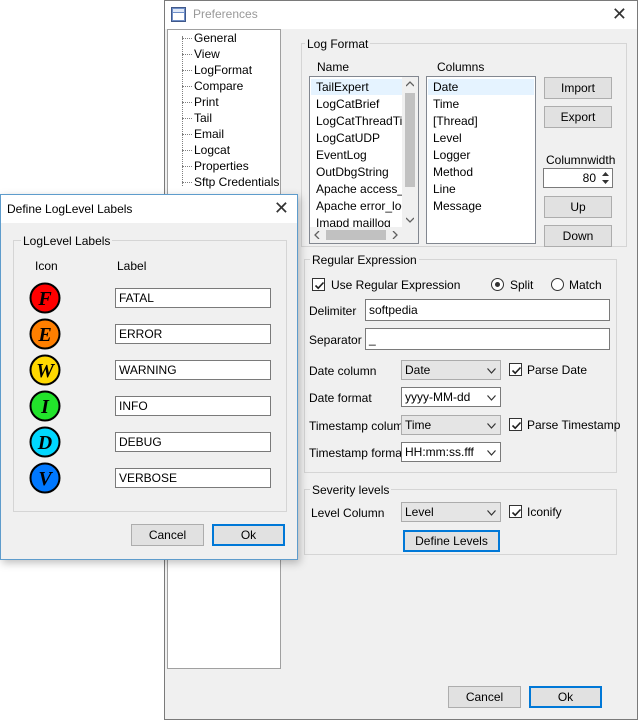 Image resolution: width=638 pixels, height=720 pixels. I want to click on format-name-item: LogCatBrief, so click(347, 104).